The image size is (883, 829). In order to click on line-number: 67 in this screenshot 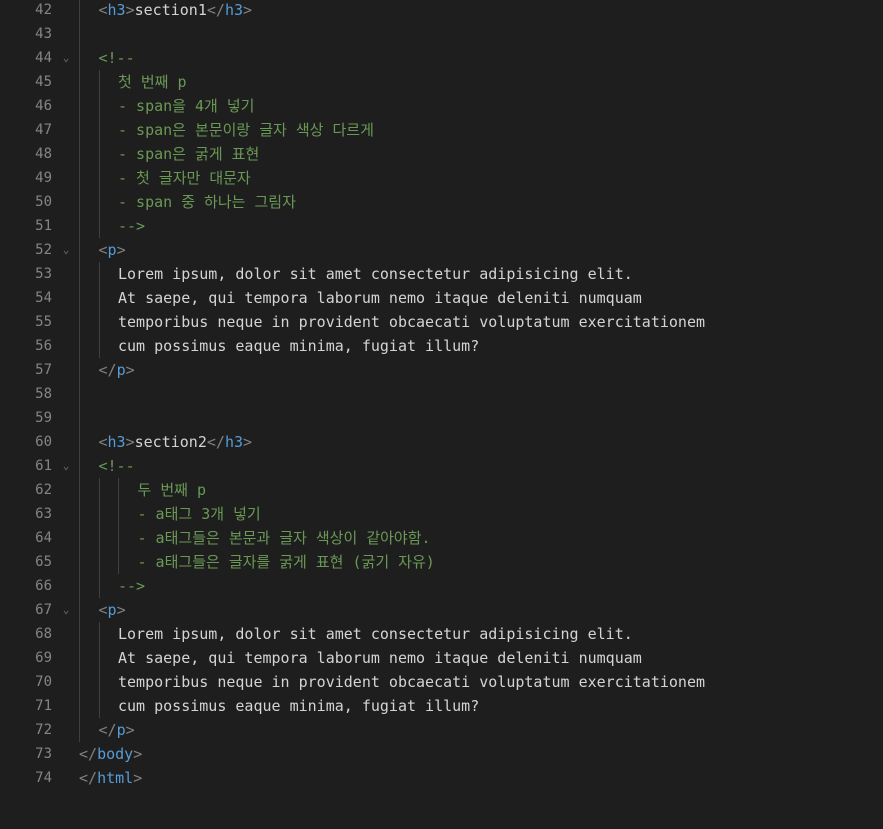, I will do `click(43, 610)`.